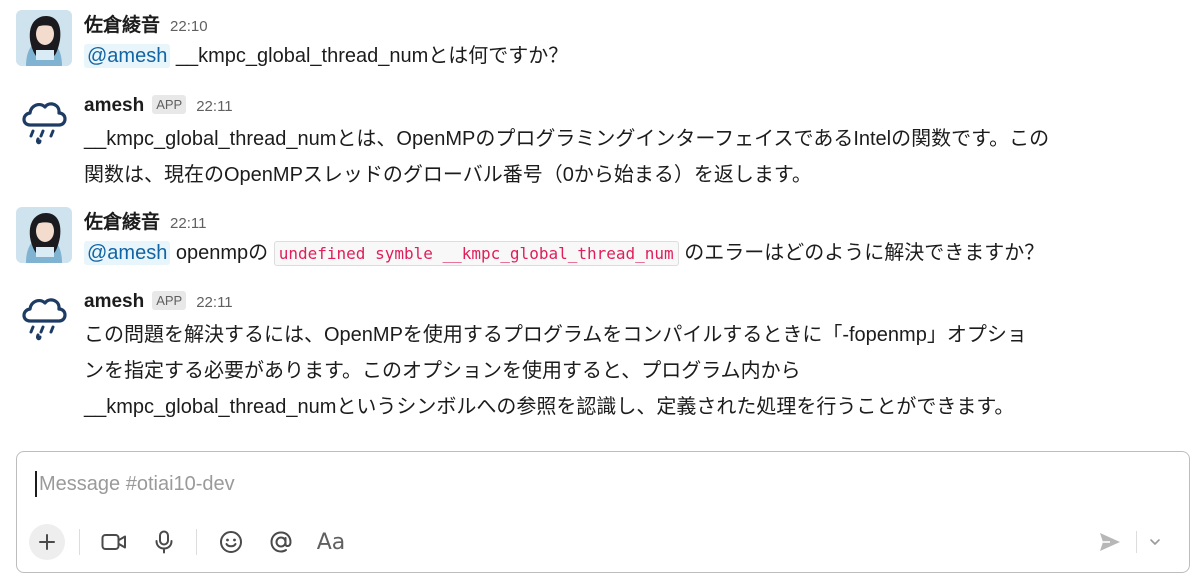 The height and width of the screenshot is (581, 1200). Describe the element at coordinates (189, 26) in the screenshot. I see `timestamp: 22:10` at that location.